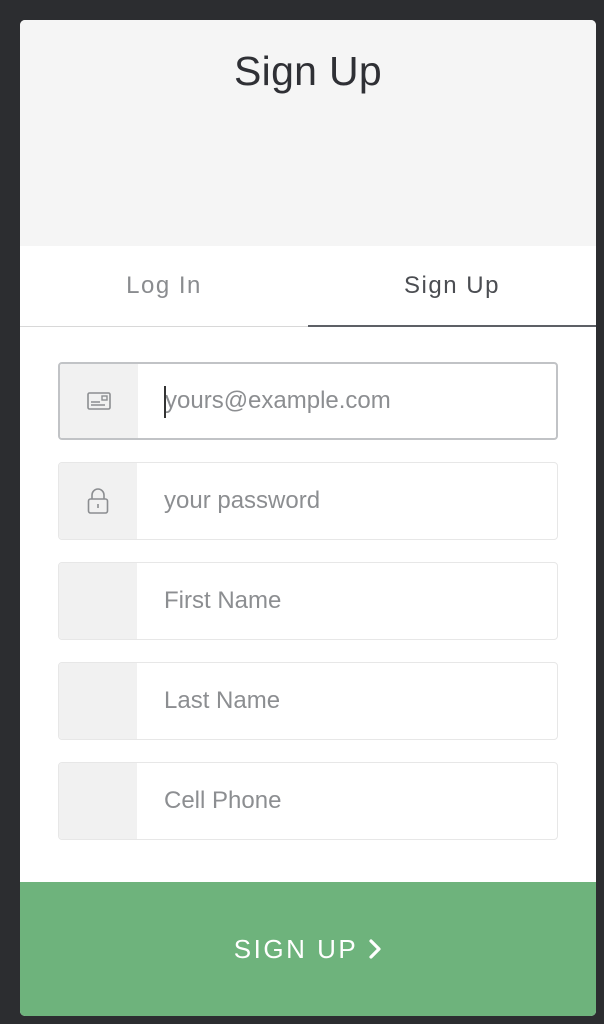 This screenshot has height=1024, width=604. What do you see at coordinates (98, 501) in the screenshot?
I see `lock-icon` at bounding box center [98, 501].